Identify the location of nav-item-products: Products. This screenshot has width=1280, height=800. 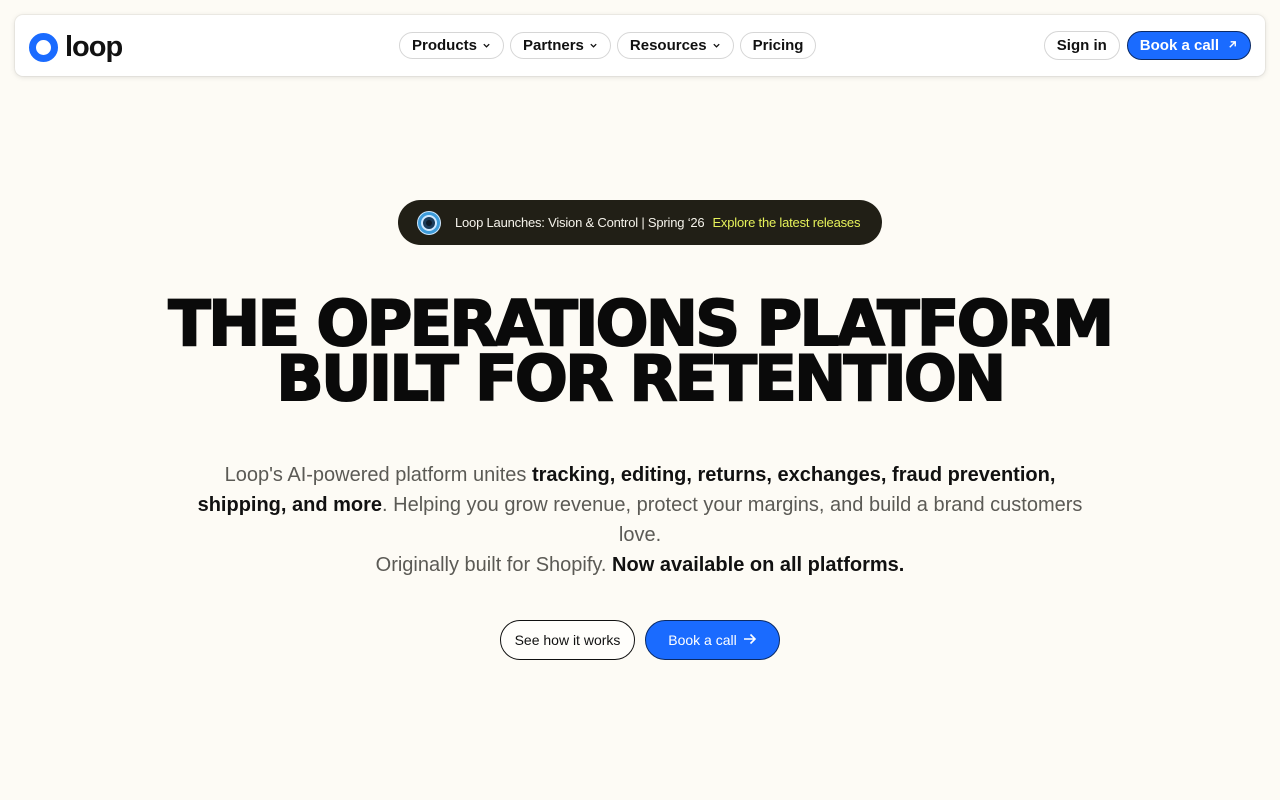
(452, 45).